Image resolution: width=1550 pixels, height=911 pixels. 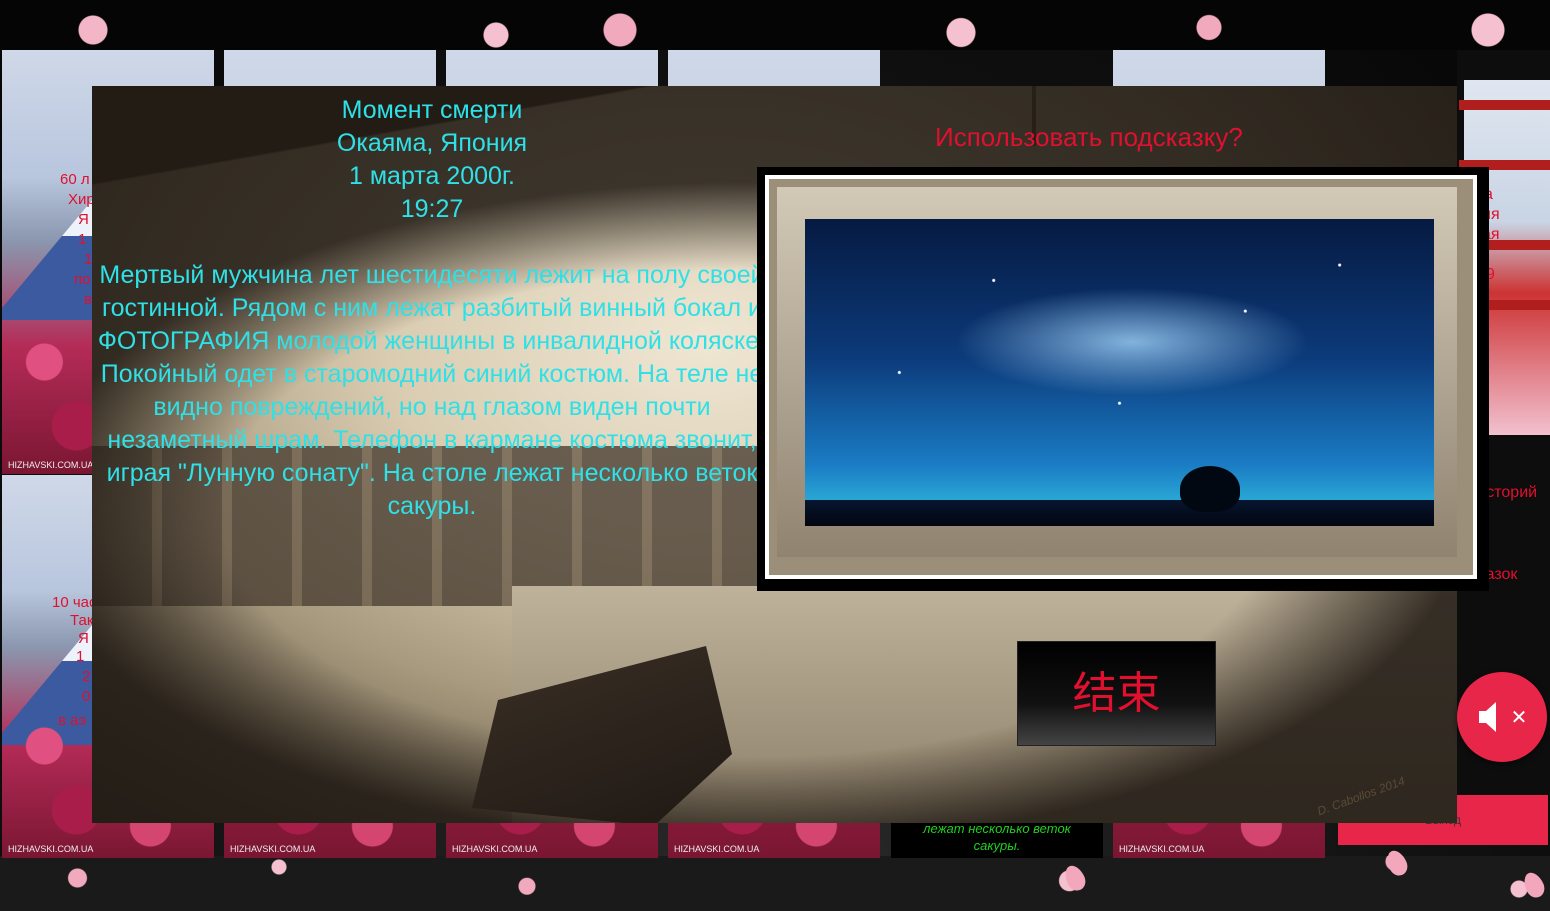 I want to click on mute-x-icon: ✕, so click(x=1519, y=717).